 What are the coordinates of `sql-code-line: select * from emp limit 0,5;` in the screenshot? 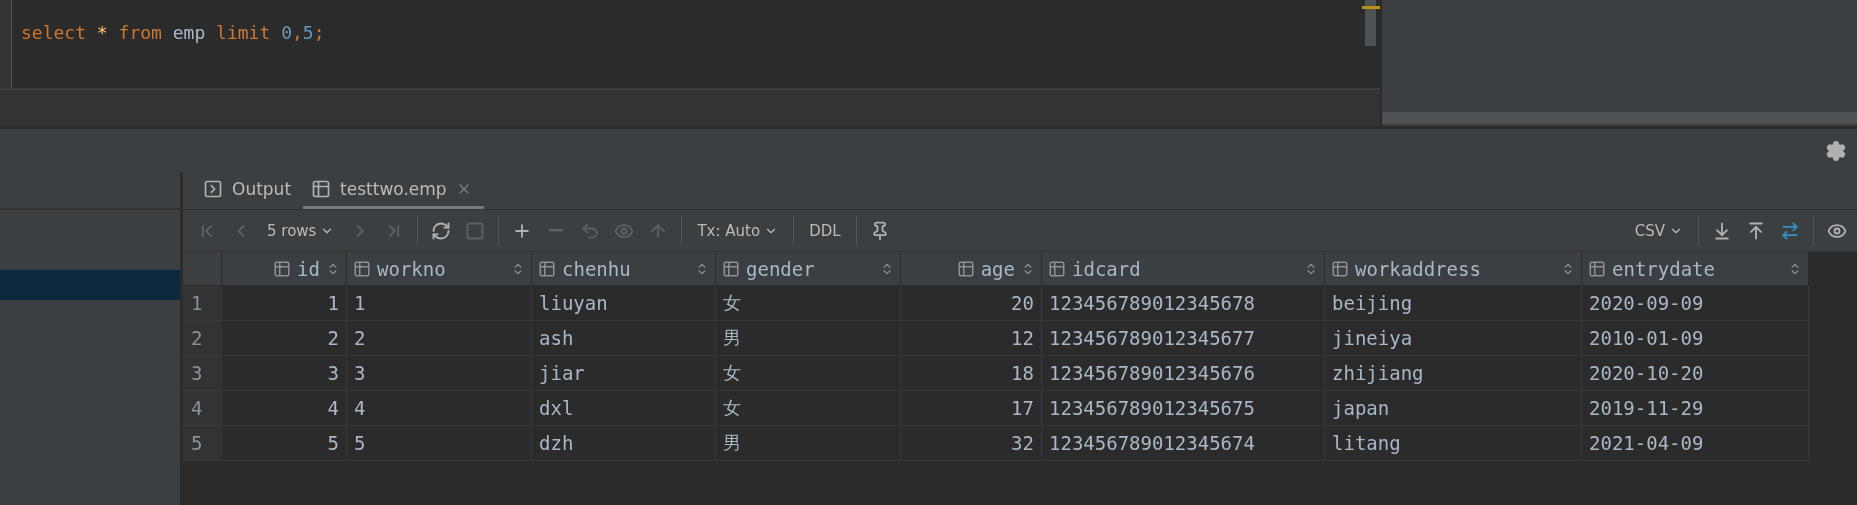 It's located at (172, 32).